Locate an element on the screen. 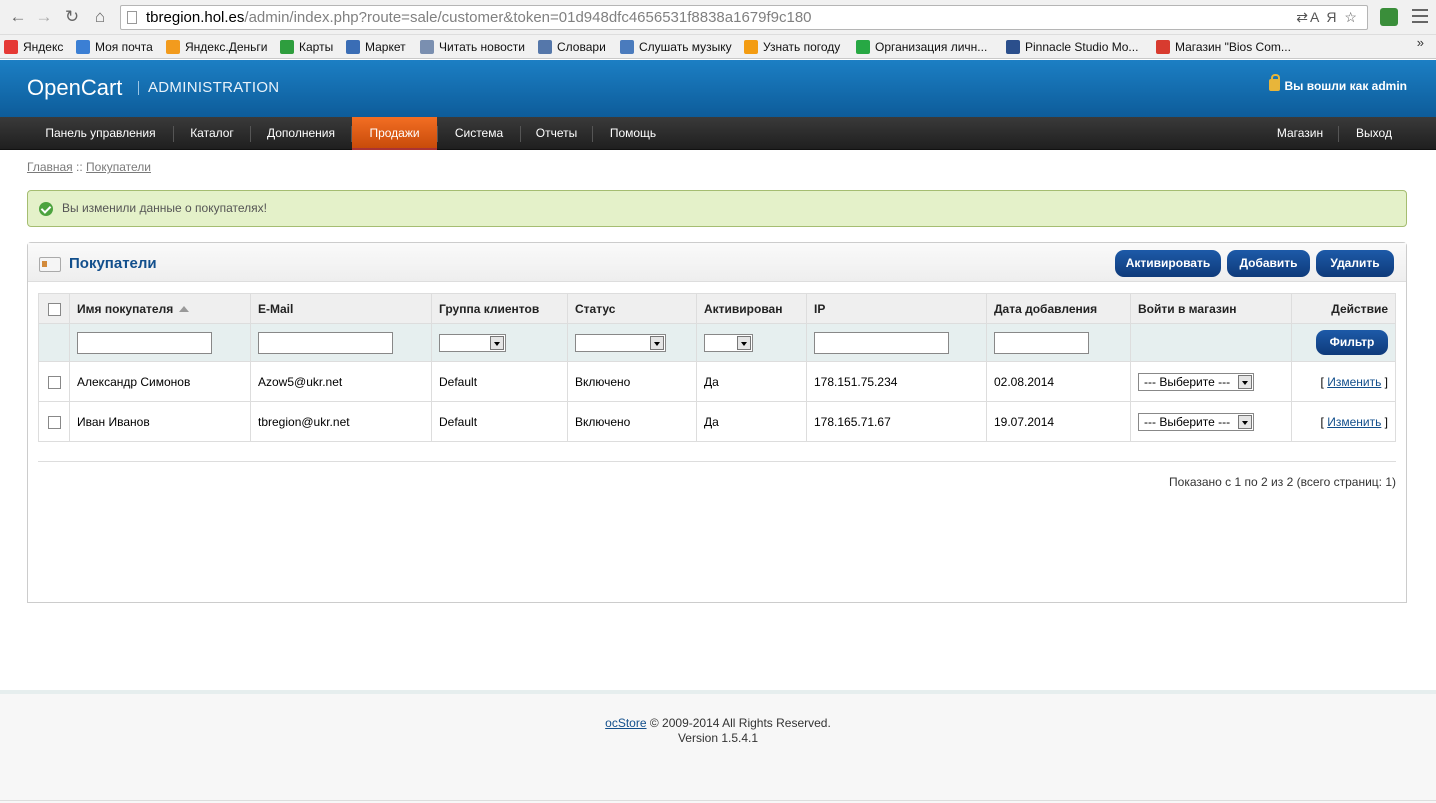 The image size is (1436, 803). customer-name: Александр Симонов is located at coordinates (160, 381).